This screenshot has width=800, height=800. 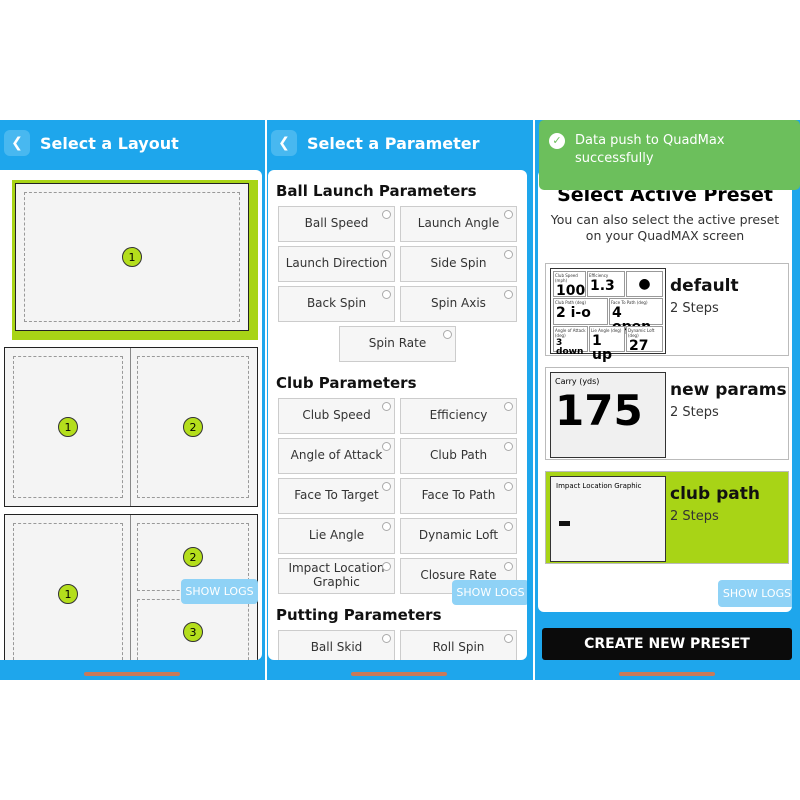 I want to click on parameter-label: Dynamic Loft, so click(x=458, y=535).